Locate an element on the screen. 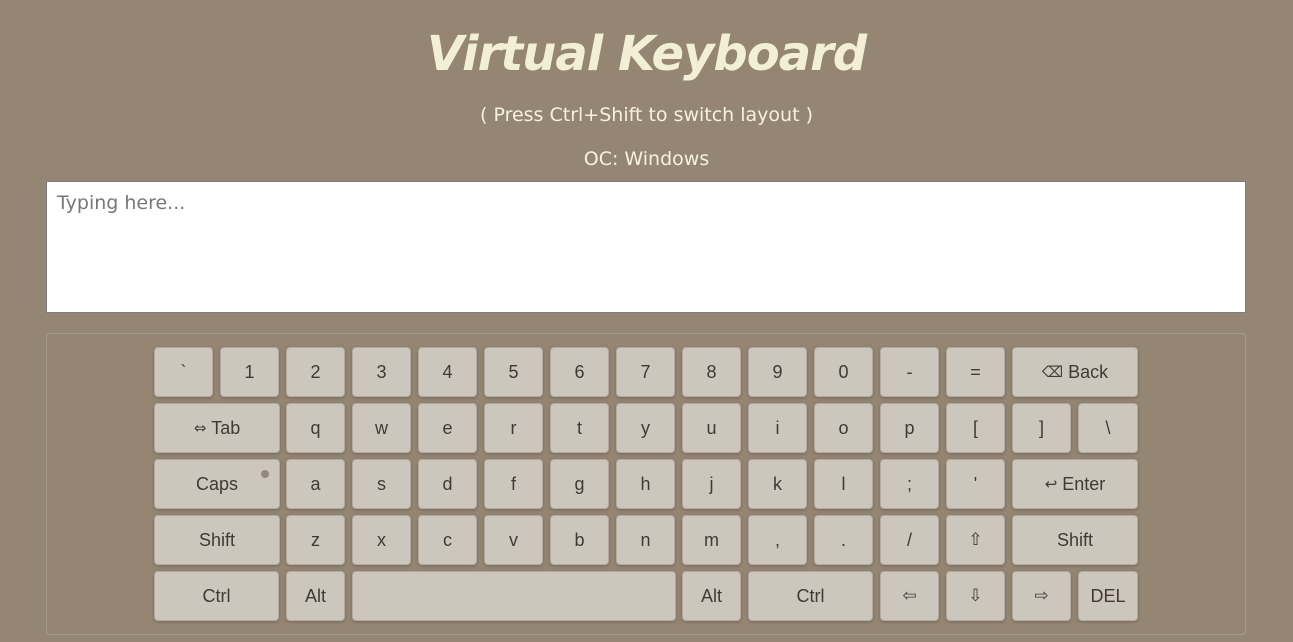 The width and height of the screenshot is (1293, 642). key-label: z is located at coordinates (315, 539).